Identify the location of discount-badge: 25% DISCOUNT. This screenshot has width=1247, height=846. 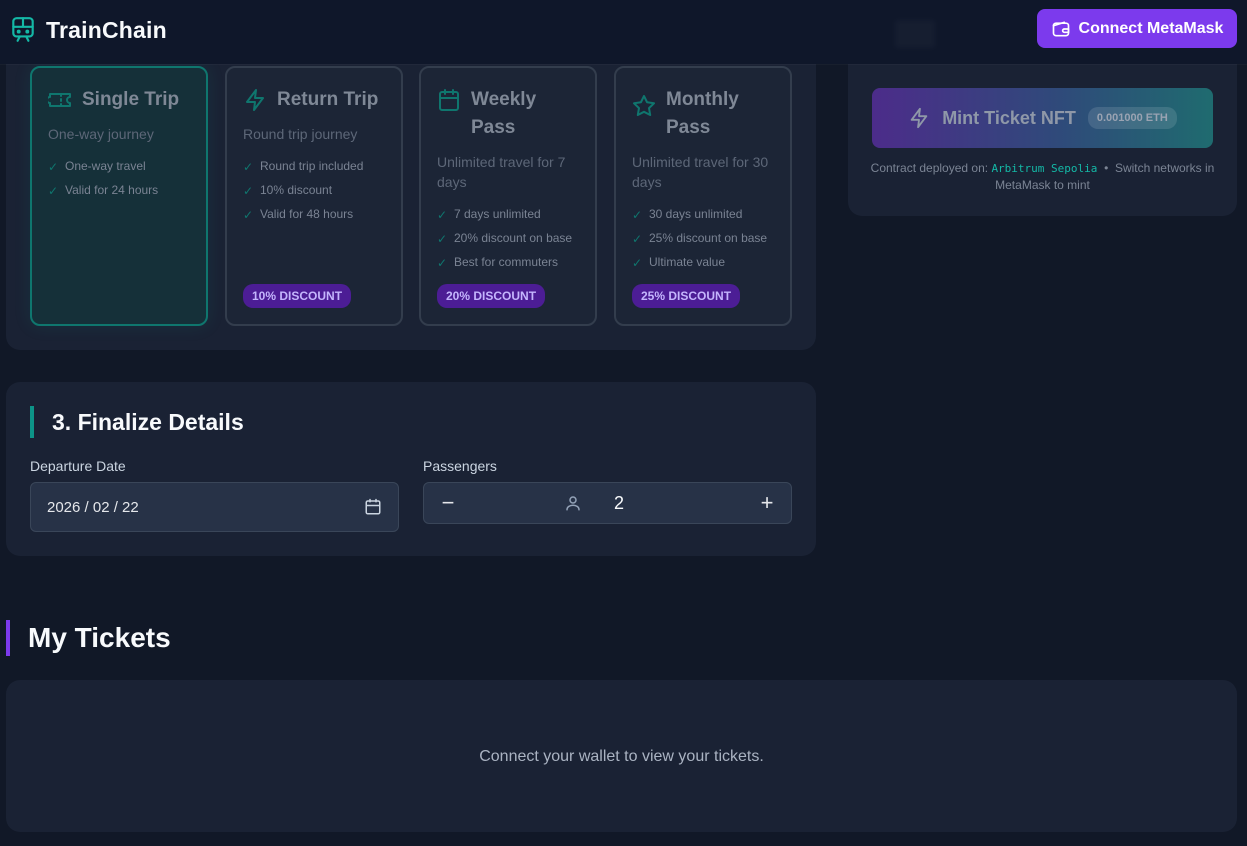
(686, 296).